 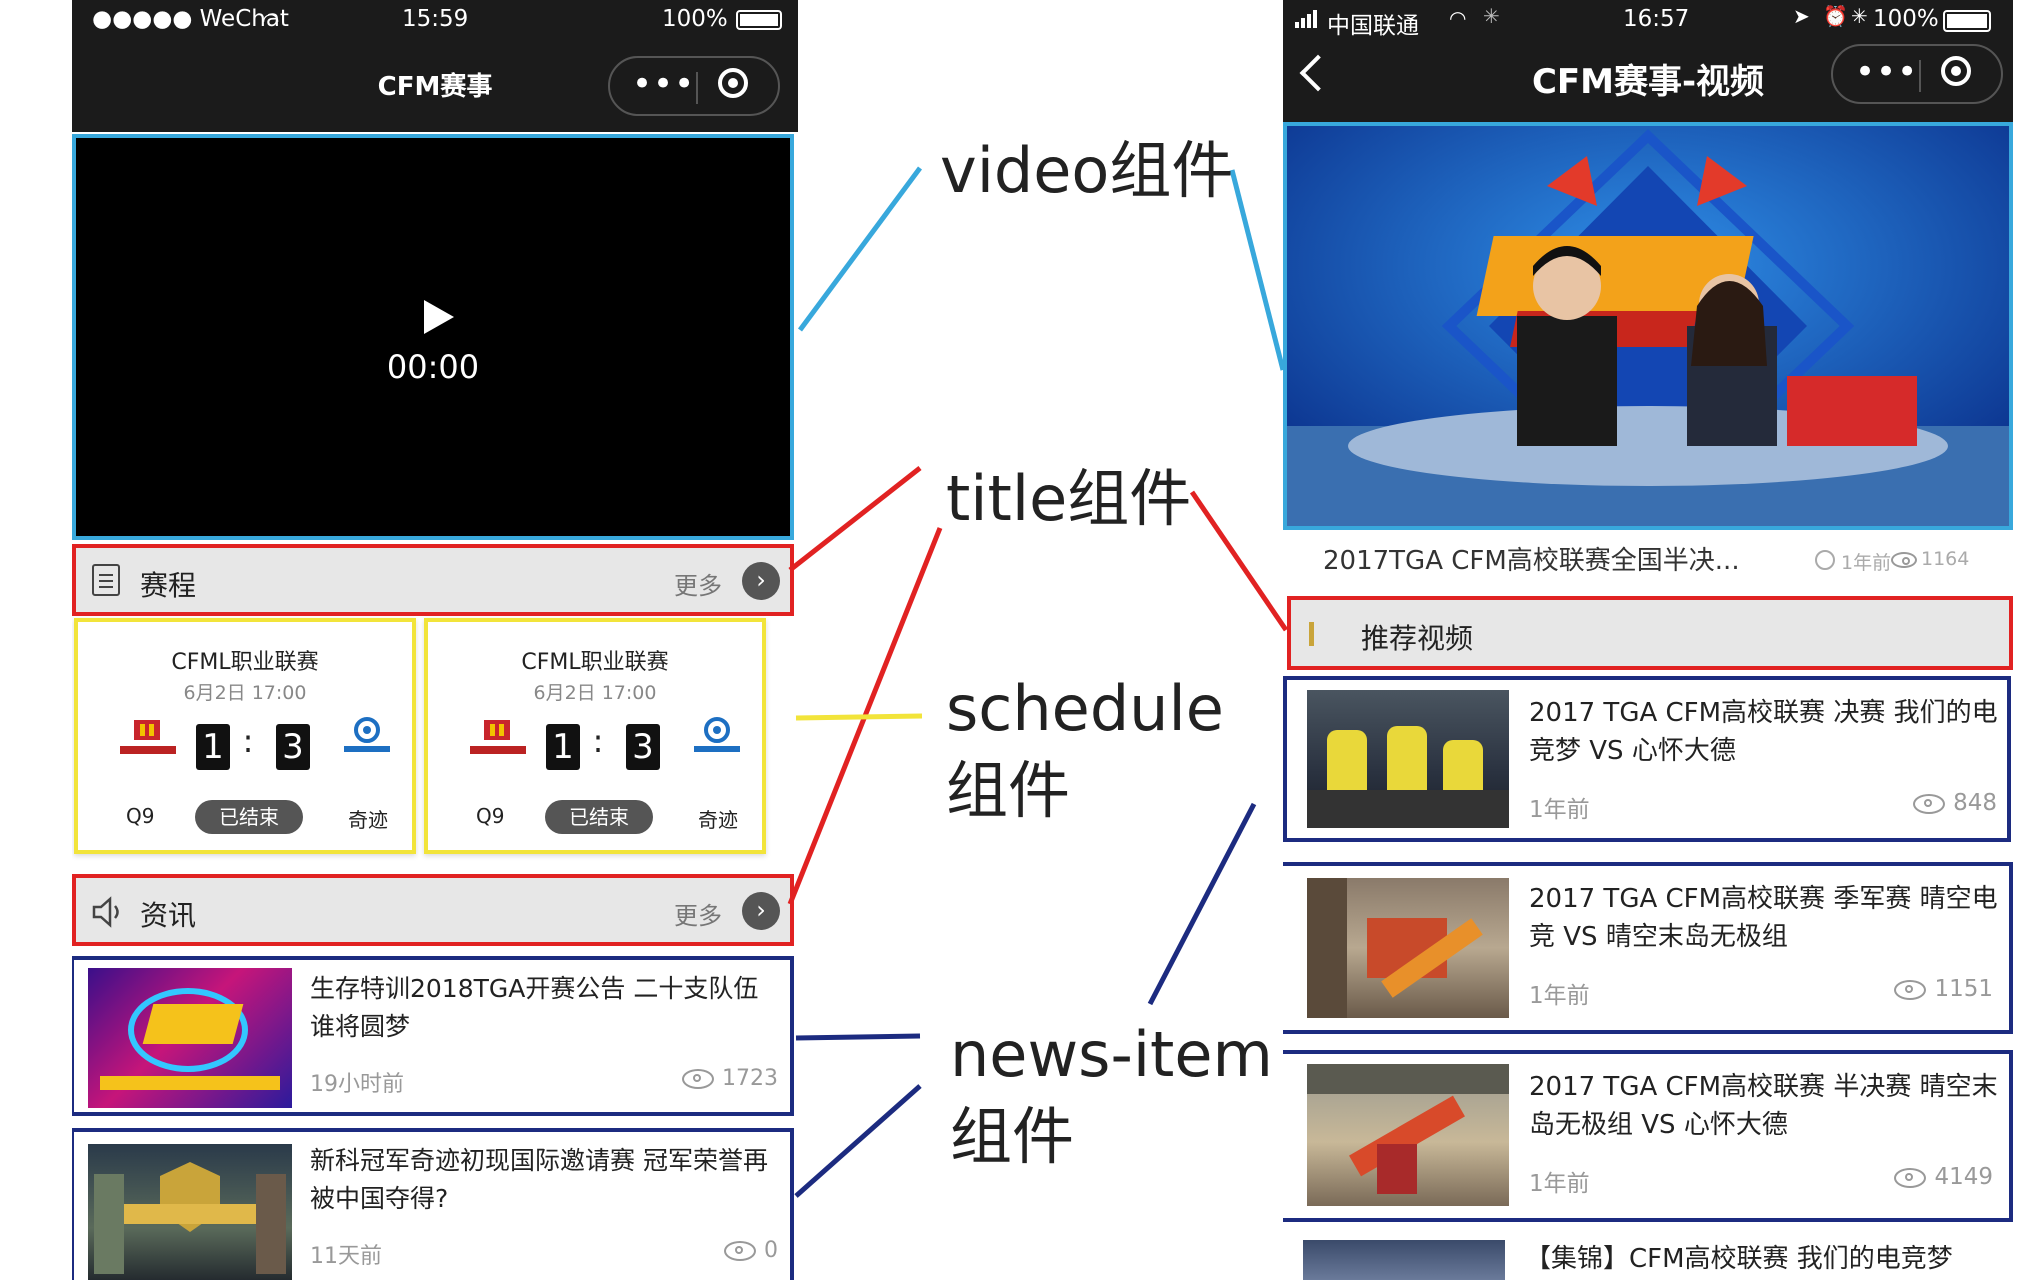 I want to click on title-connector-left-top, so click(x=855, y=519).